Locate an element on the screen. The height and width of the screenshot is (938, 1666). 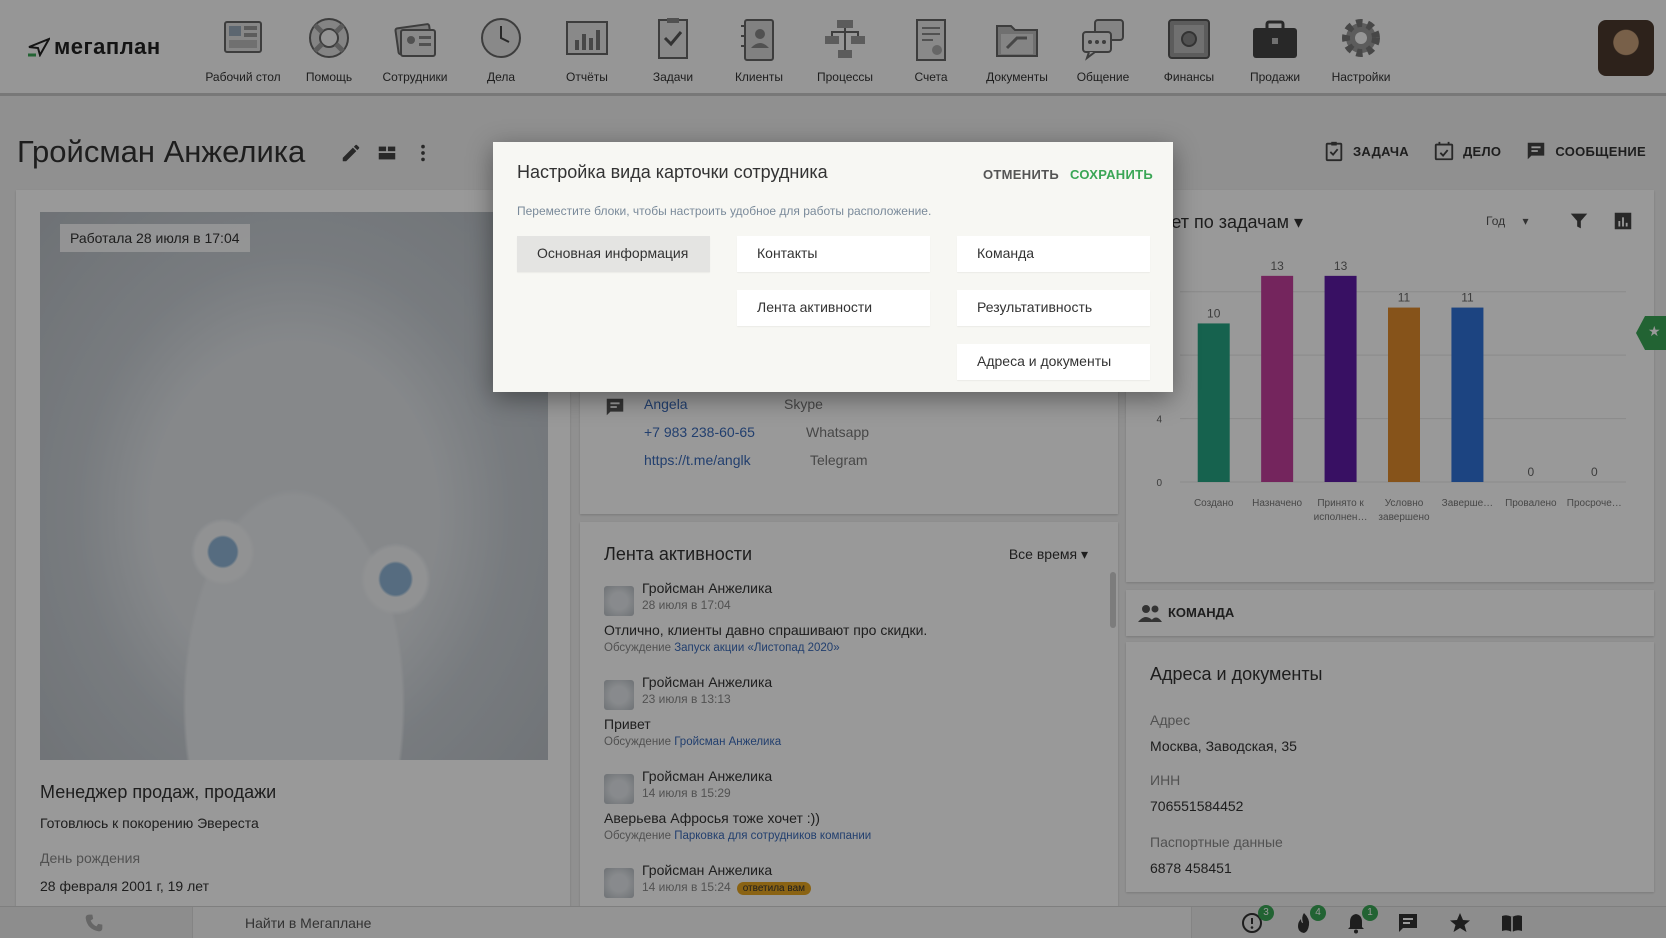
layout-block-contacts: Контакты is located at coordinates (833, 254).